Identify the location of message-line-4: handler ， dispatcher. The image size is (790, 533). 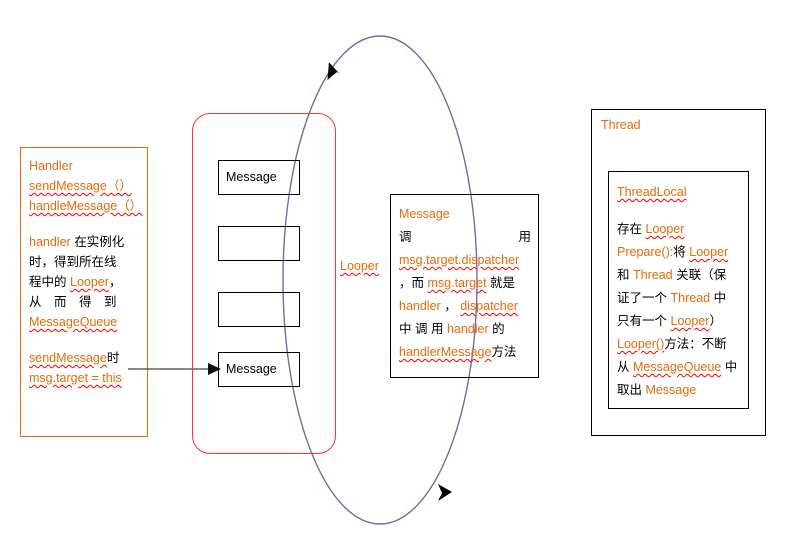
(458, 306).